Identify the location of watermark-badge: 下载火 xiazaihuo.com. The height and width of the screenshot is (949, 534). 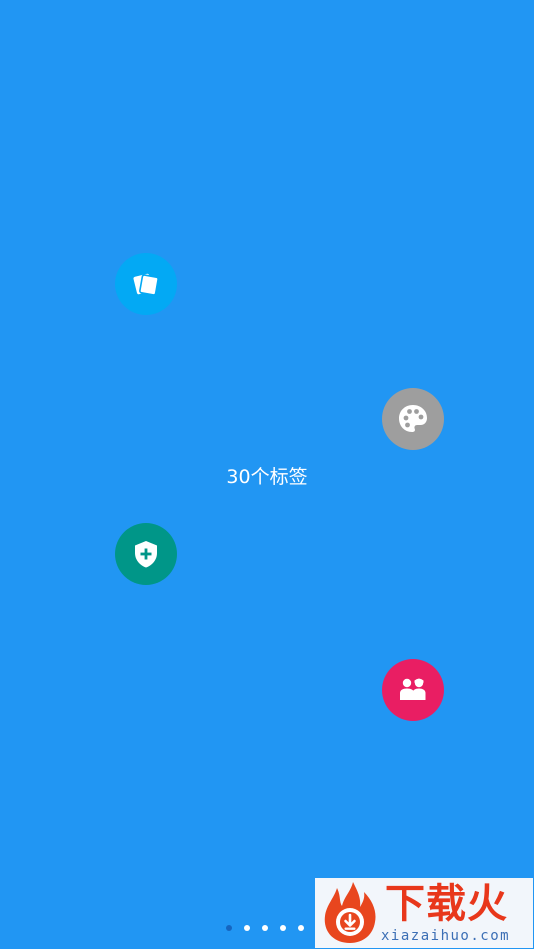
(424, 913).